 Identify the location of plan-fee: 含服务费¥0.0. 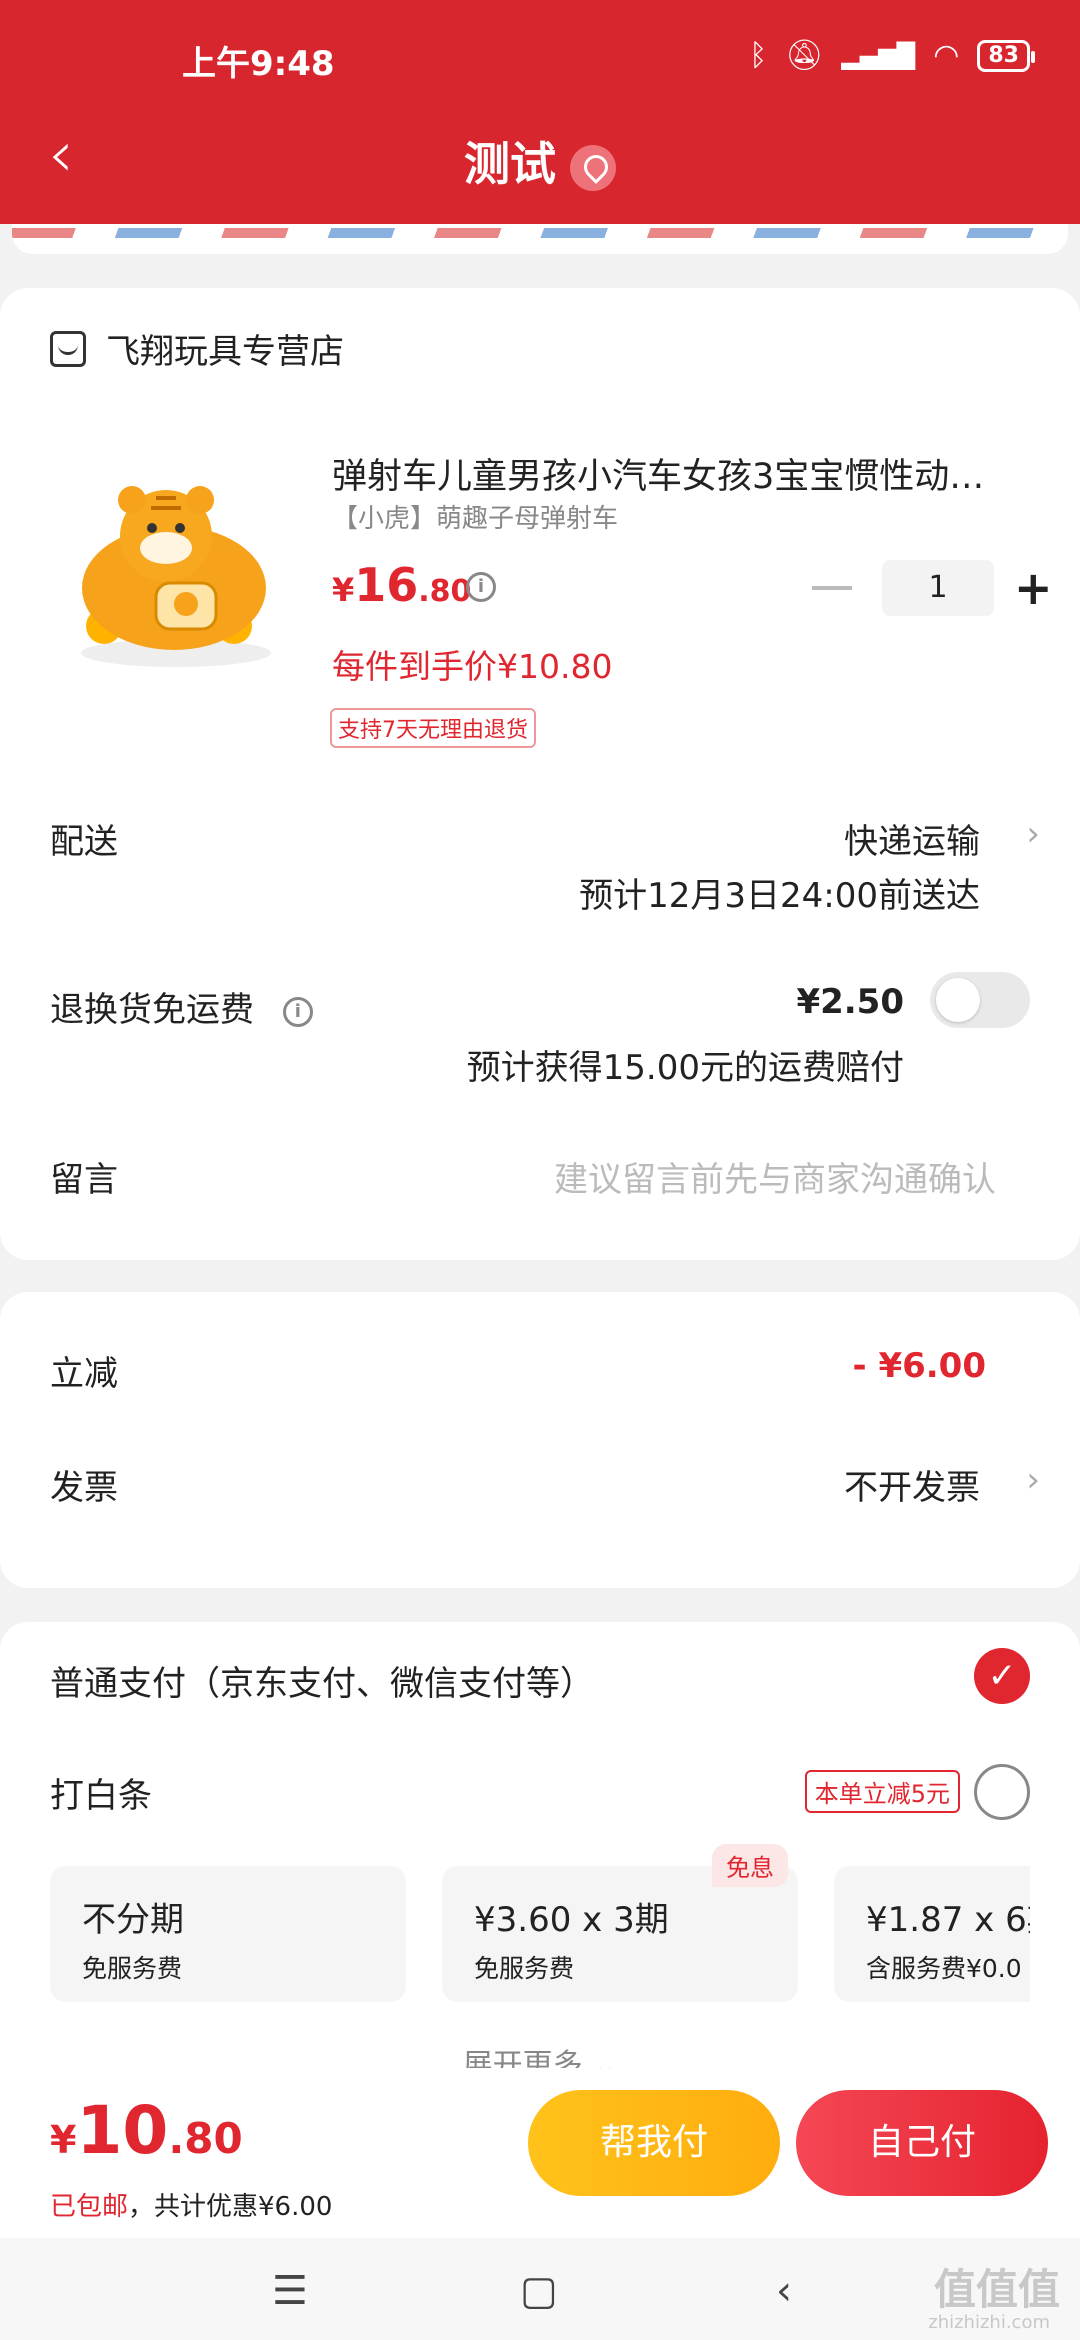
(944, 1968).